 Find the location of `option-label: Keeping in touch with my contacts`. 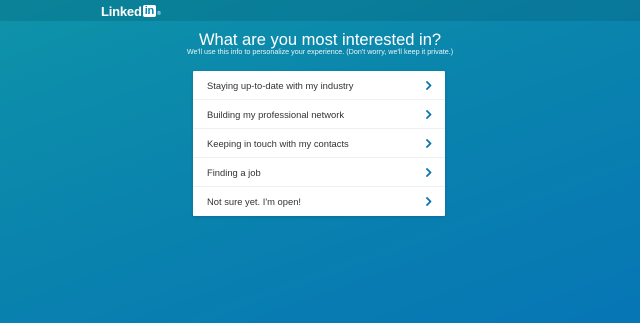

option-label: Keeping in touch with my contacts is located at coordinates (278, 143).